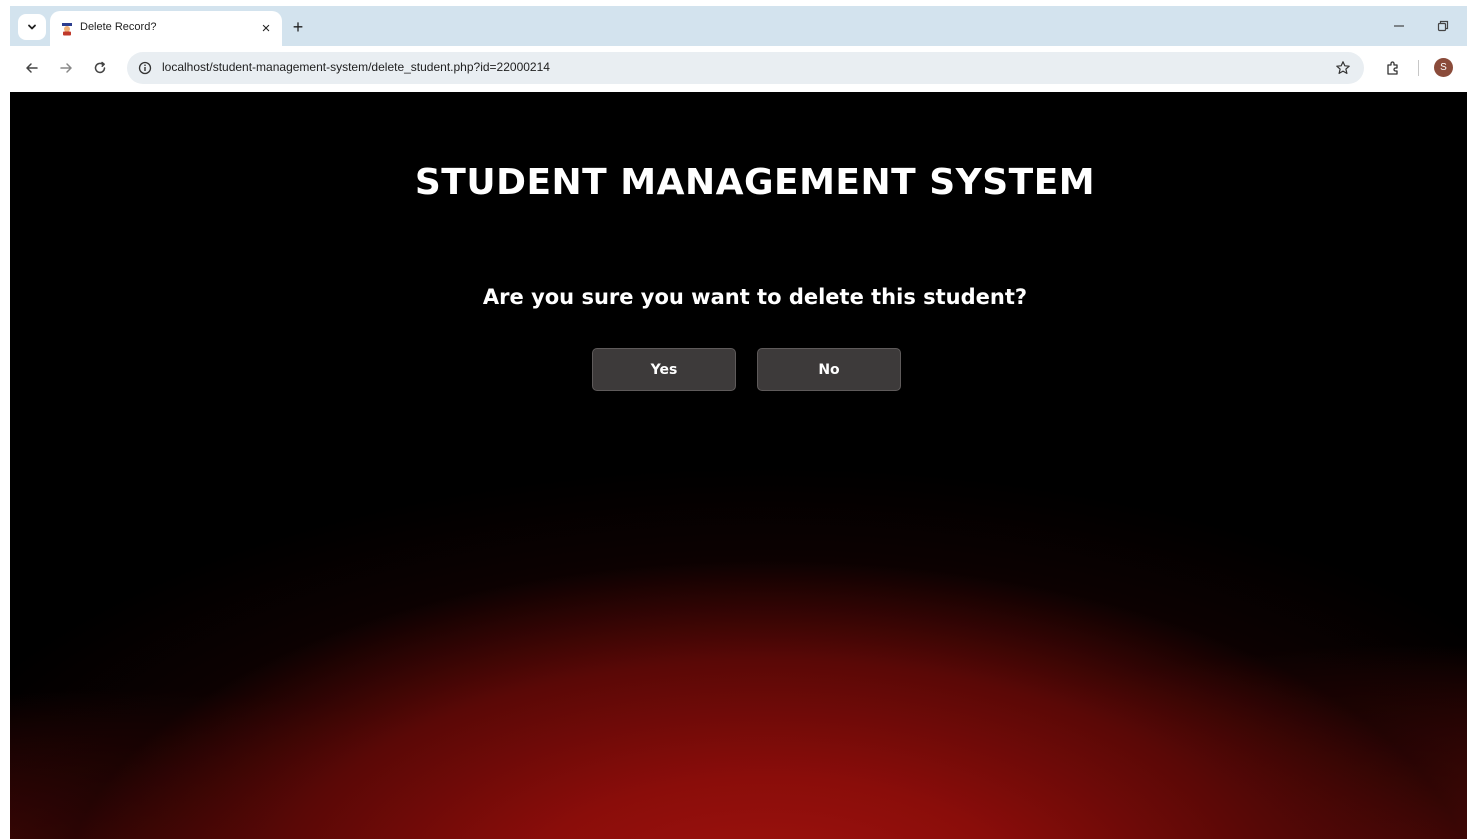  I want to click on toolbar-divider, so click(1418, 68).